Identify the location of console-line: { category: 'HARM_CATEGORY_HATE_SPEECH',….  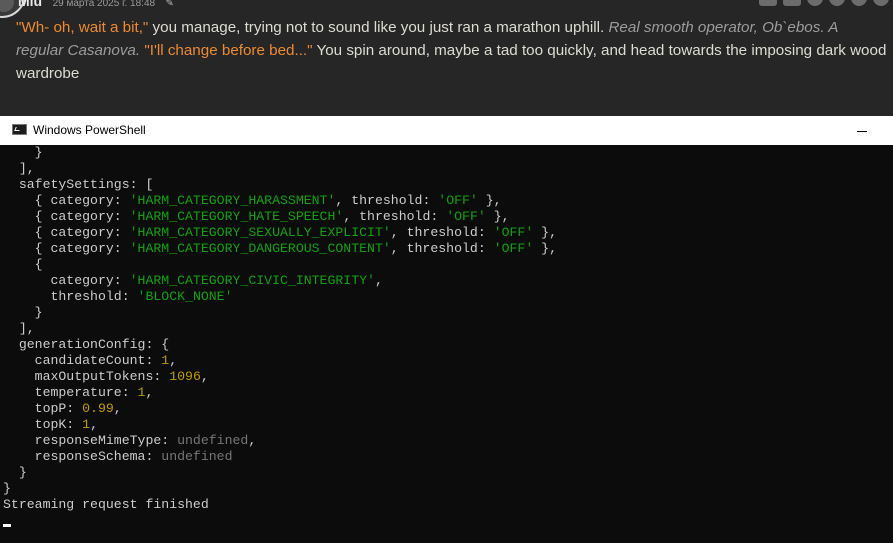
(446, 217).